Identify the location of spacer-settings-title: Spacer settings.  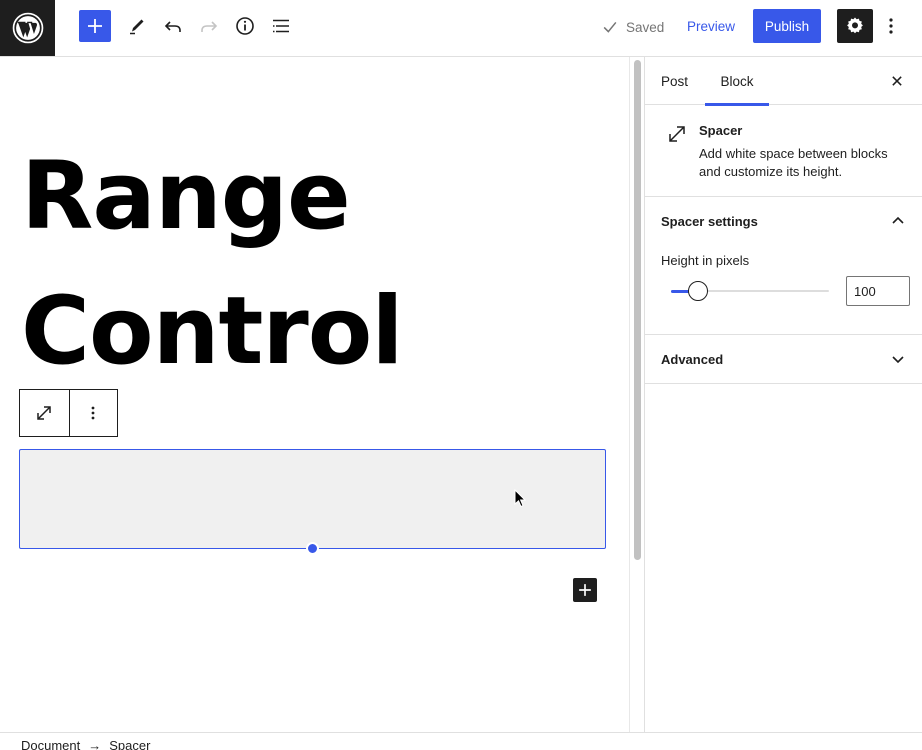
(709, 221).